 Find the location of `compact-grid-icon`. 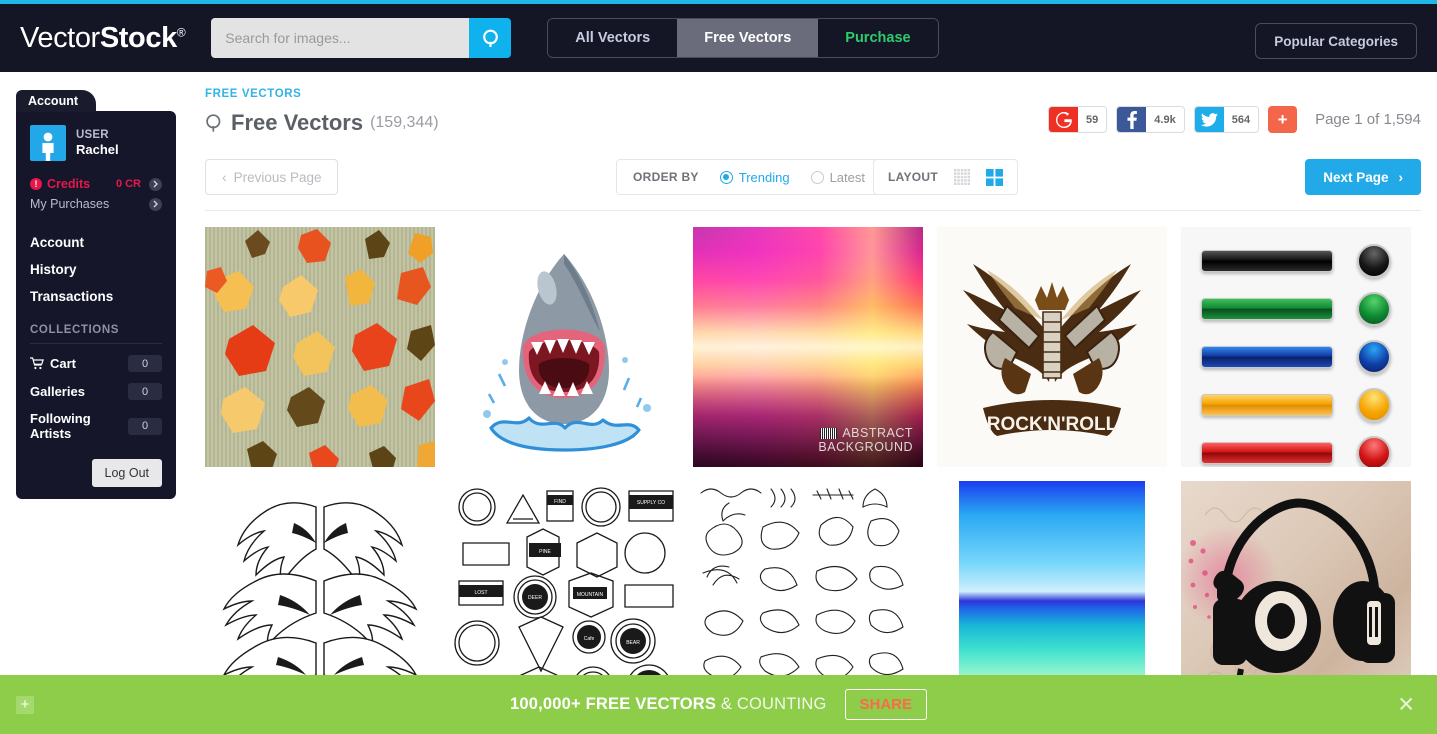

compact-grid-icon is located at coordinates (962, 177).